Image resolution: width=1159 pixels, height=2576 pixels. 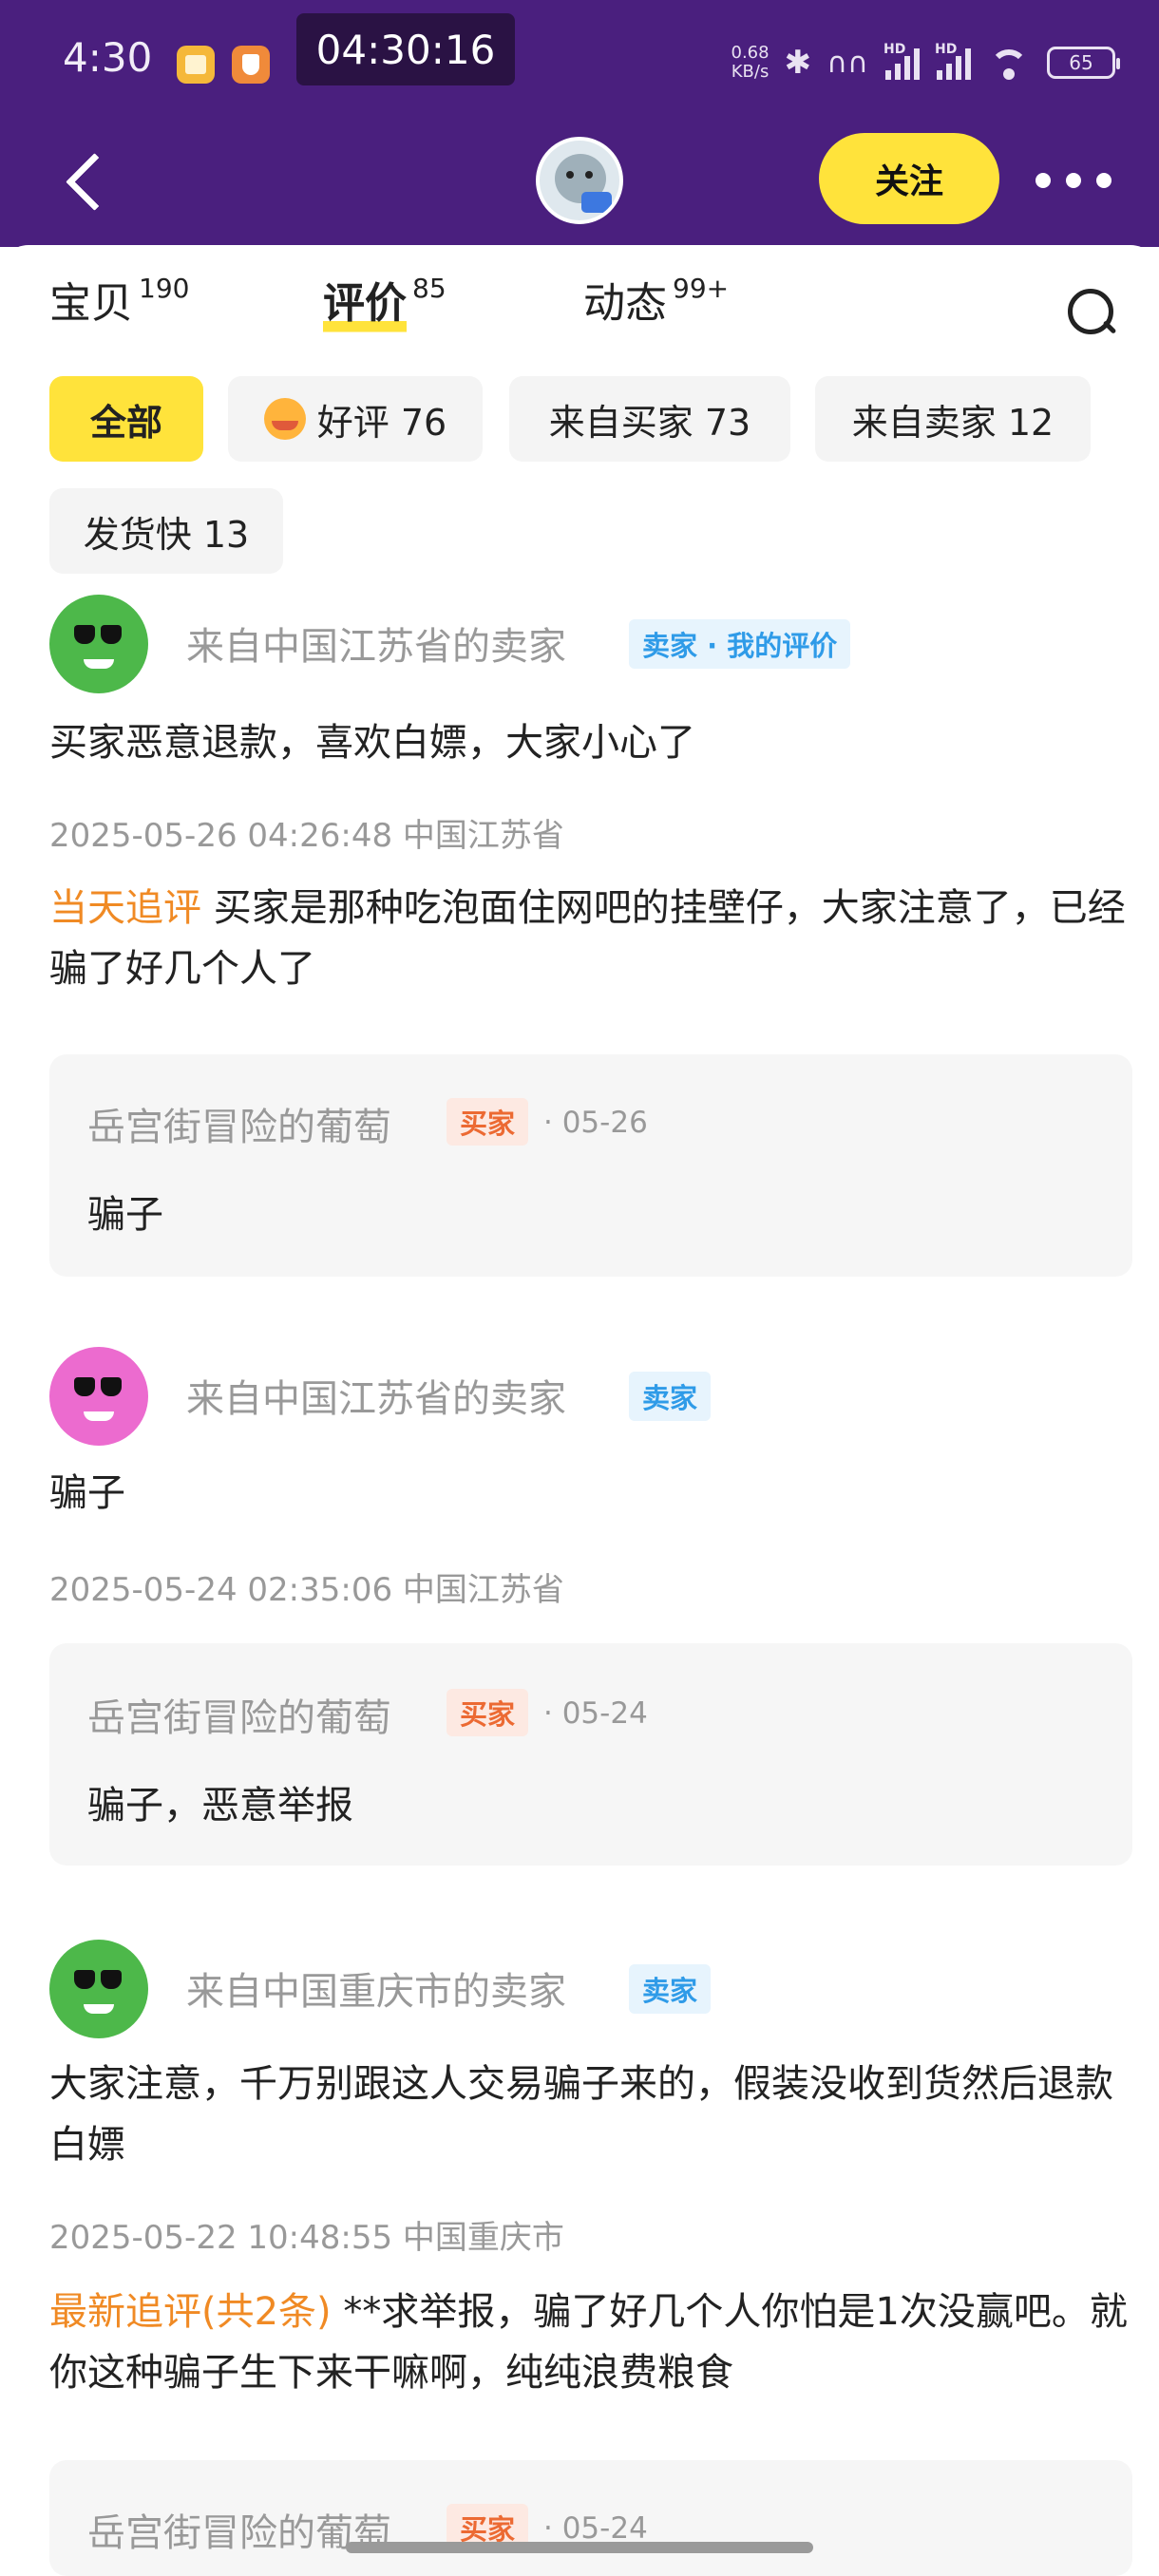 What do you see at coordinates (1009, 63) in the screenshot?
I see `wifi-icon` at bounding box center [1009, 63].